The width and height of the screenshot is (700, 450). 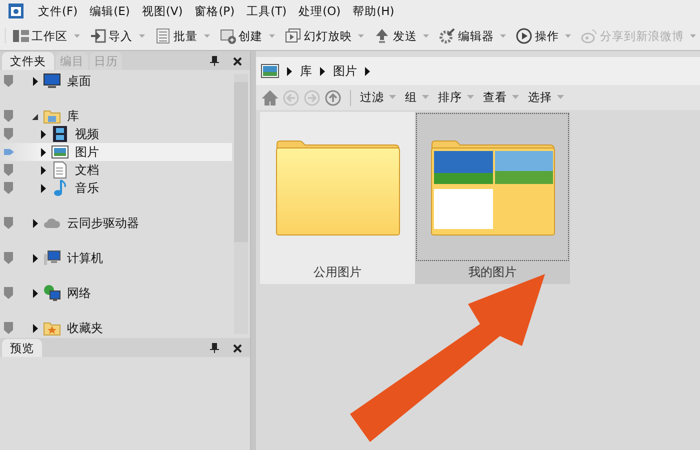 What do you see at coordinates (266, 11) in the screenshot?
I see `menu-item: 工具(T)` at bounding box center [266, 11].